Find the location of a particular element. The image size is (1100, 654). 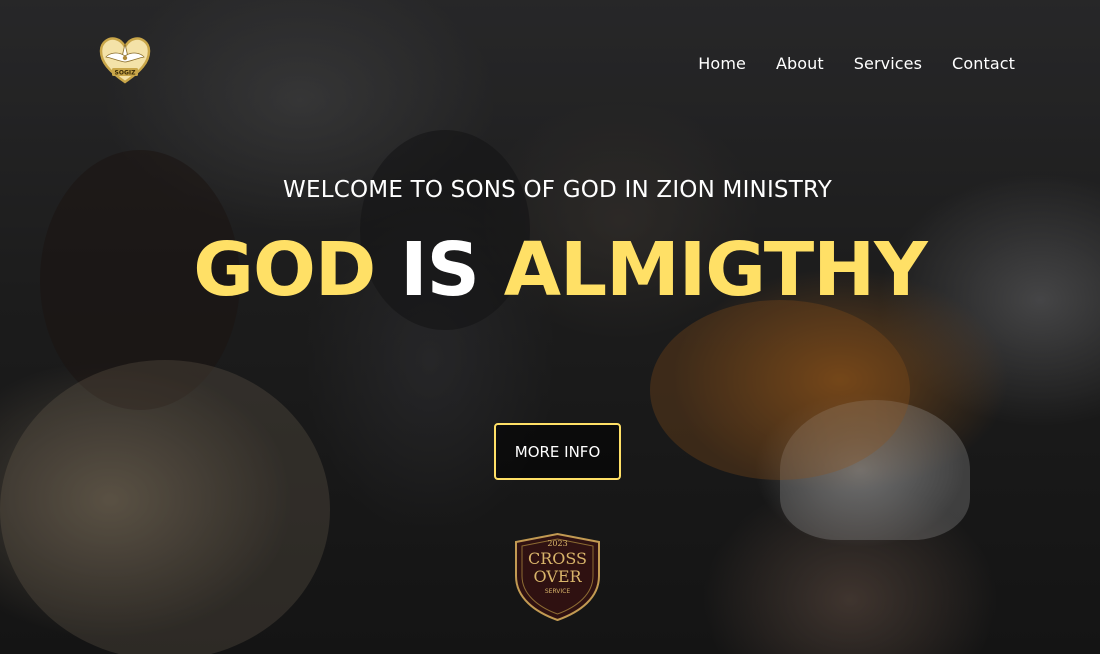

crossover-service-badge: 2023 CROSS OVER SERVICE is located at coordinates (557, 576).